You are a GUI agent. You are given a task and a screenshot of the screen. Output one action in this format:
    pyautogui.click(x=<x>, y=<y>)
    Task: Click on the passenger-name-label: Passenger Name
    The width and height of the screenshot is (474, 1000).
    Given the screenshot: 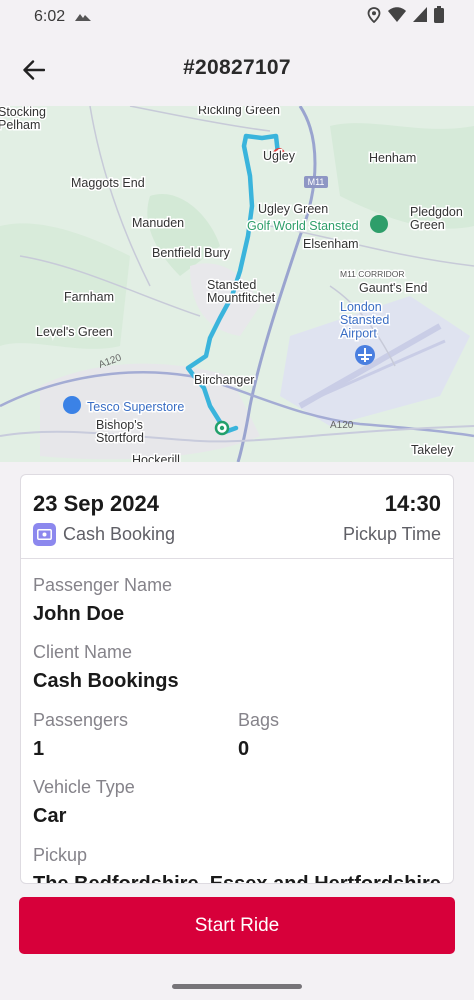 What is the action you would take?
    pyautogui.click(x=103, y=585)
    